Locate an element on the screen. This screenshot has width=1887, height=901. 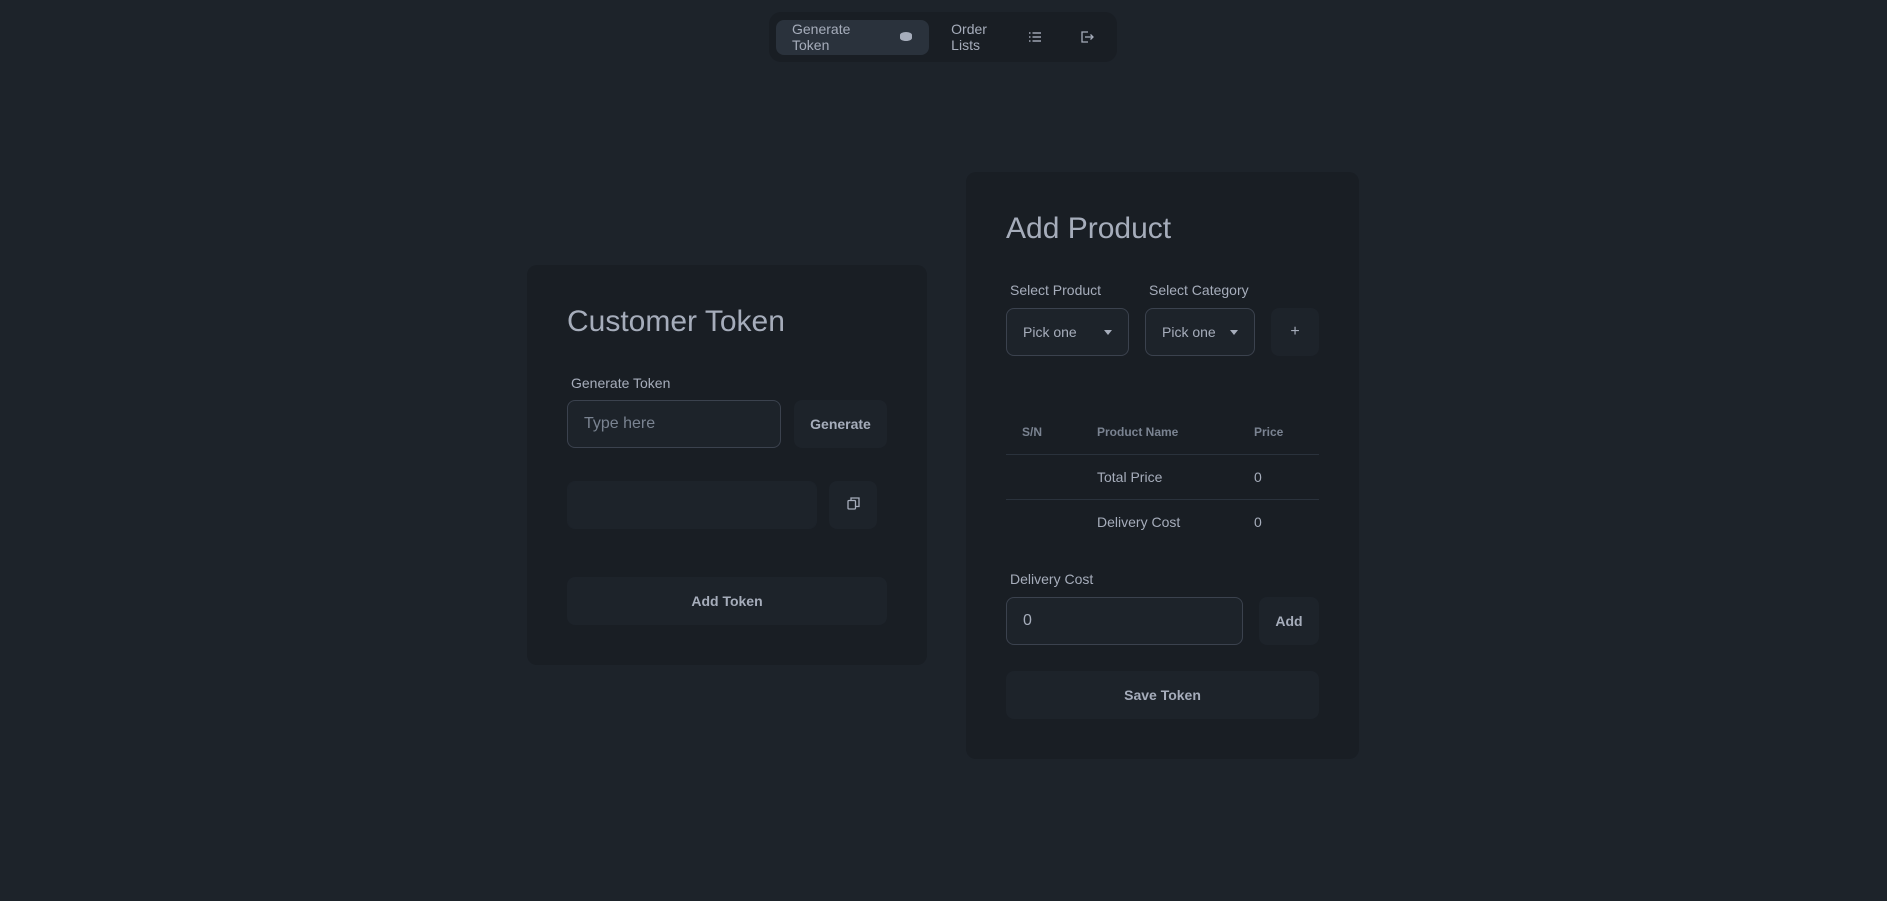
logout-button is located at coordinates (1087, 37).